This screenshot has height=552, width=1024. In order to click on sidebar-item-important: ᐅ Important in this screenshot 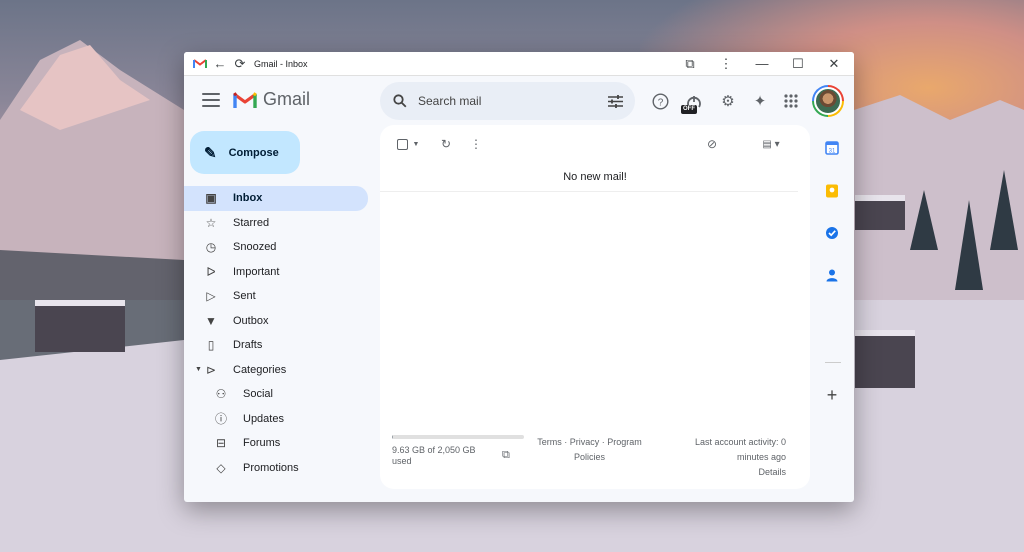, I will do `click(276, 272)`.